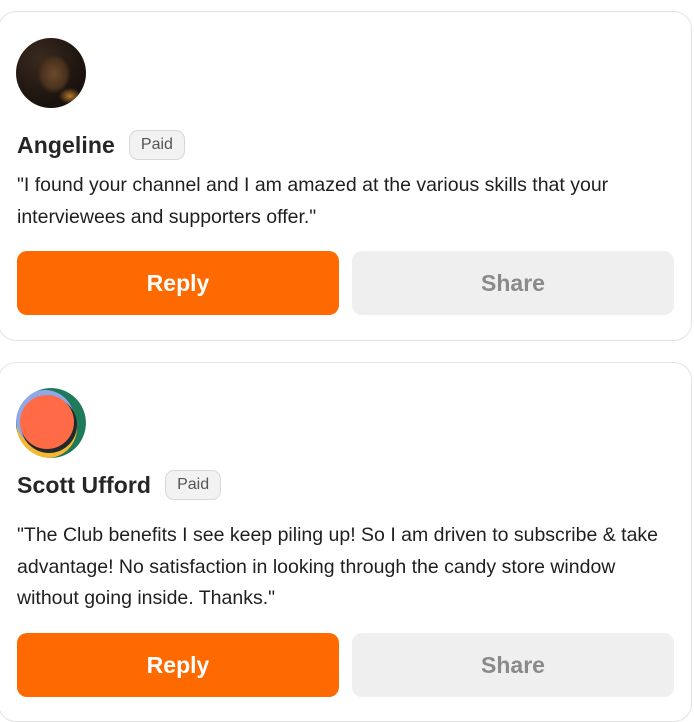  I want to click on abstract-avatar-icon, so click(51, 423).